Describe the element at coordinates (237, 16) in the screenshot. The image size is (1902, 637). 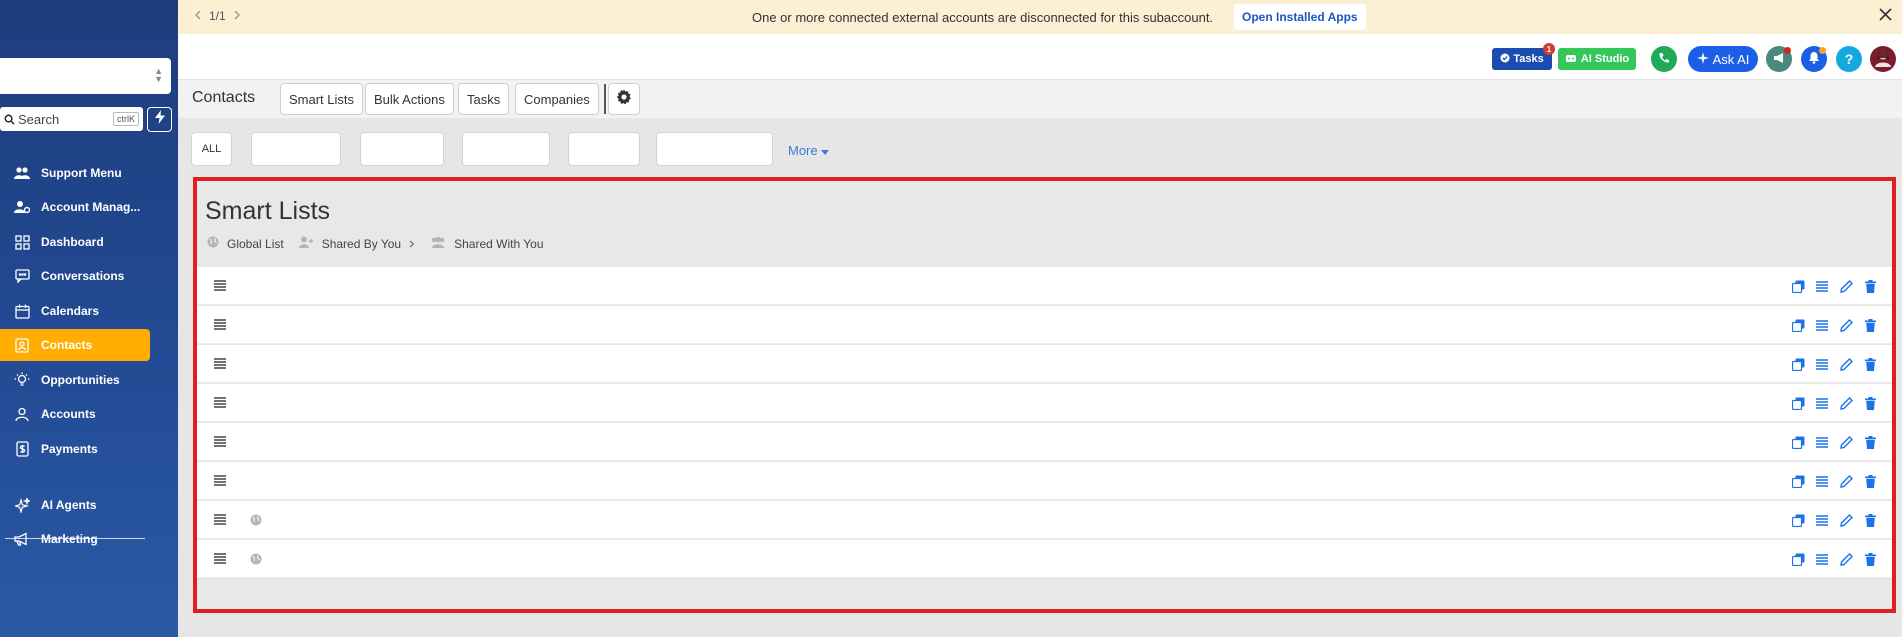
I see `chevron-right-icon` at that location.